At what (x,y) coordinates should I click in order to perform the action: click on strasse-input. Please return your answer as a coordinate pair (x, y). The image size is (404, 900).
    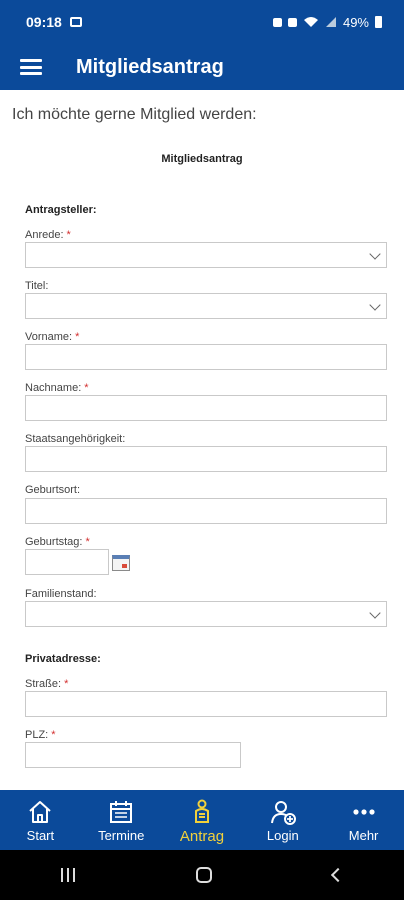
    Looking at the image, I should click on (206, 704).